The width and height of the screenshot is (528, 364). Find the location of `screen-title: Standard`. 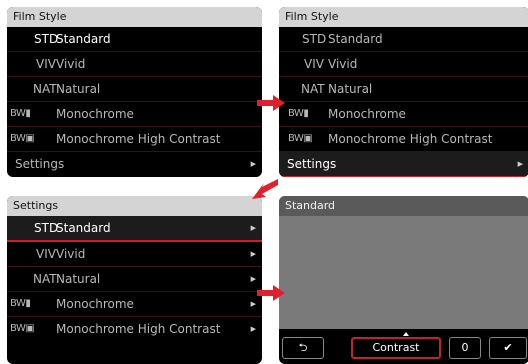

screen-title: Standard is located at coordinates (403, 206).